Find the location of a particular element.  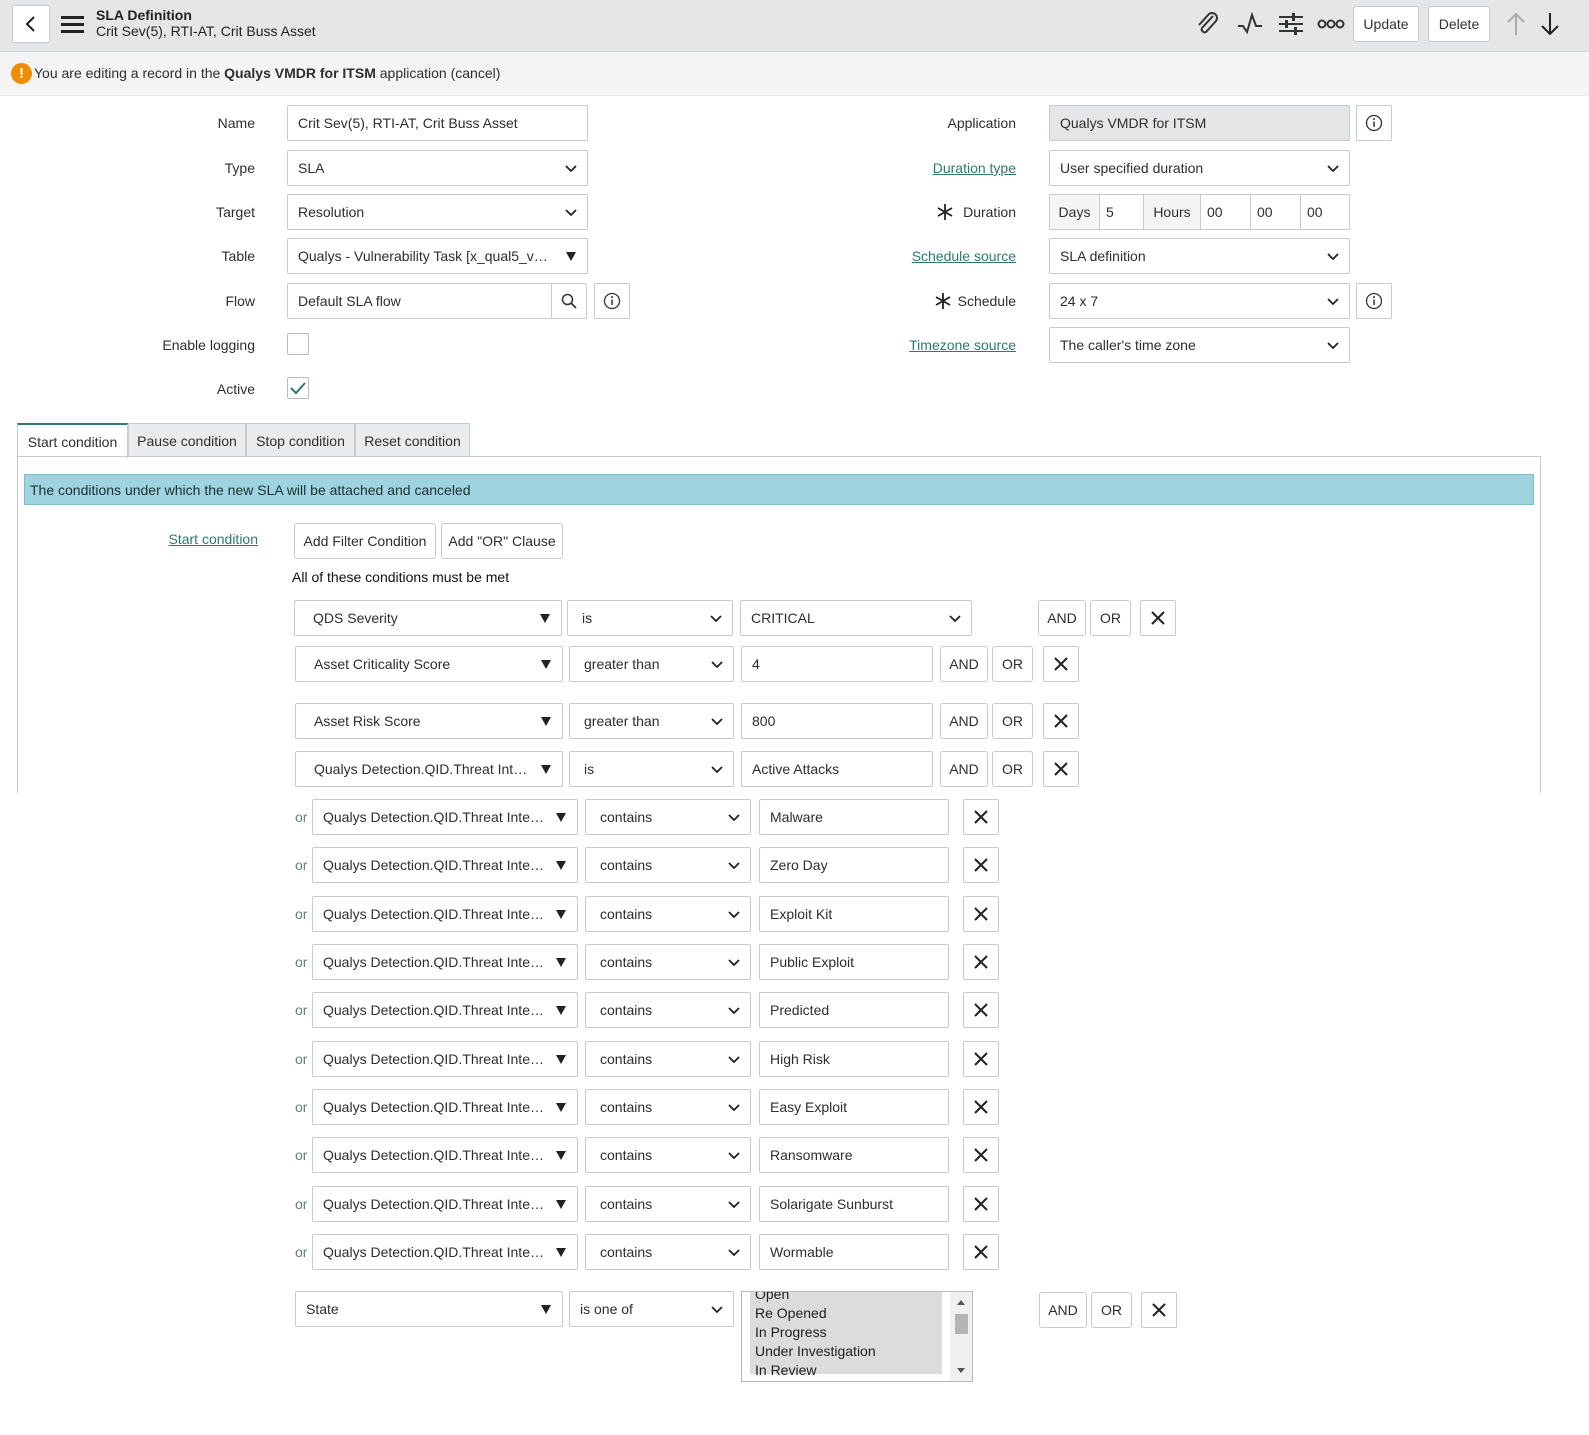

active-checkbox is located at coordinates (298, 388).